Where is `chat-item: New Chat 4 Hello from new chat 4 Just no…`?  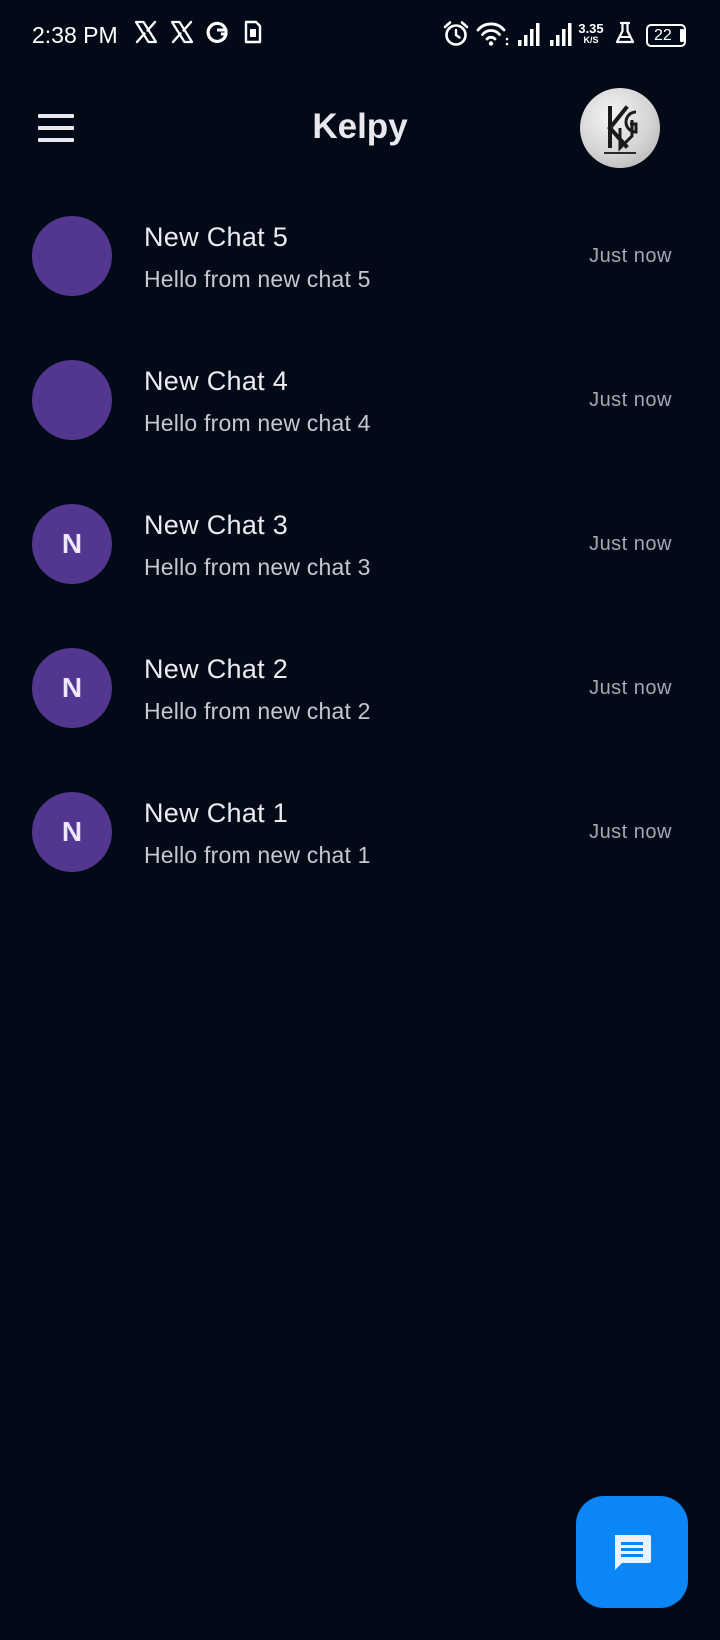 chat-item: New Chat 4 Hello from new chat 4 Just no… is located at coordinates (360, 416).